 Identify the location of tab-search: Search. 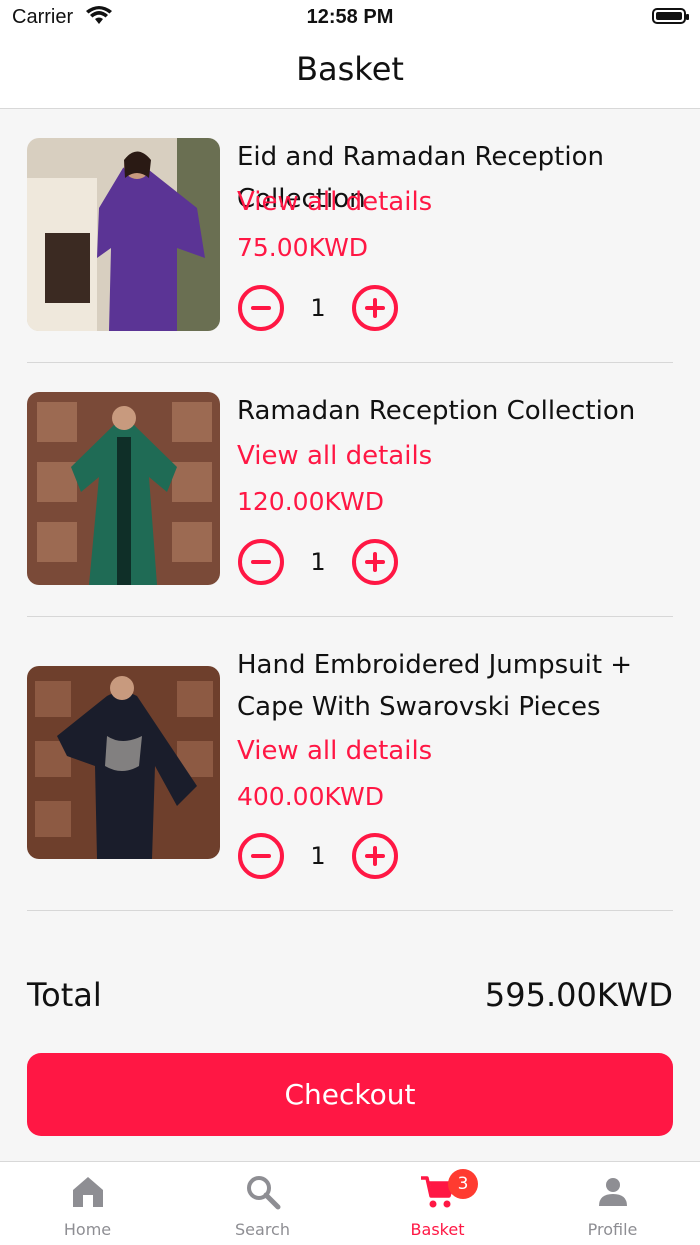
(262, 1203).